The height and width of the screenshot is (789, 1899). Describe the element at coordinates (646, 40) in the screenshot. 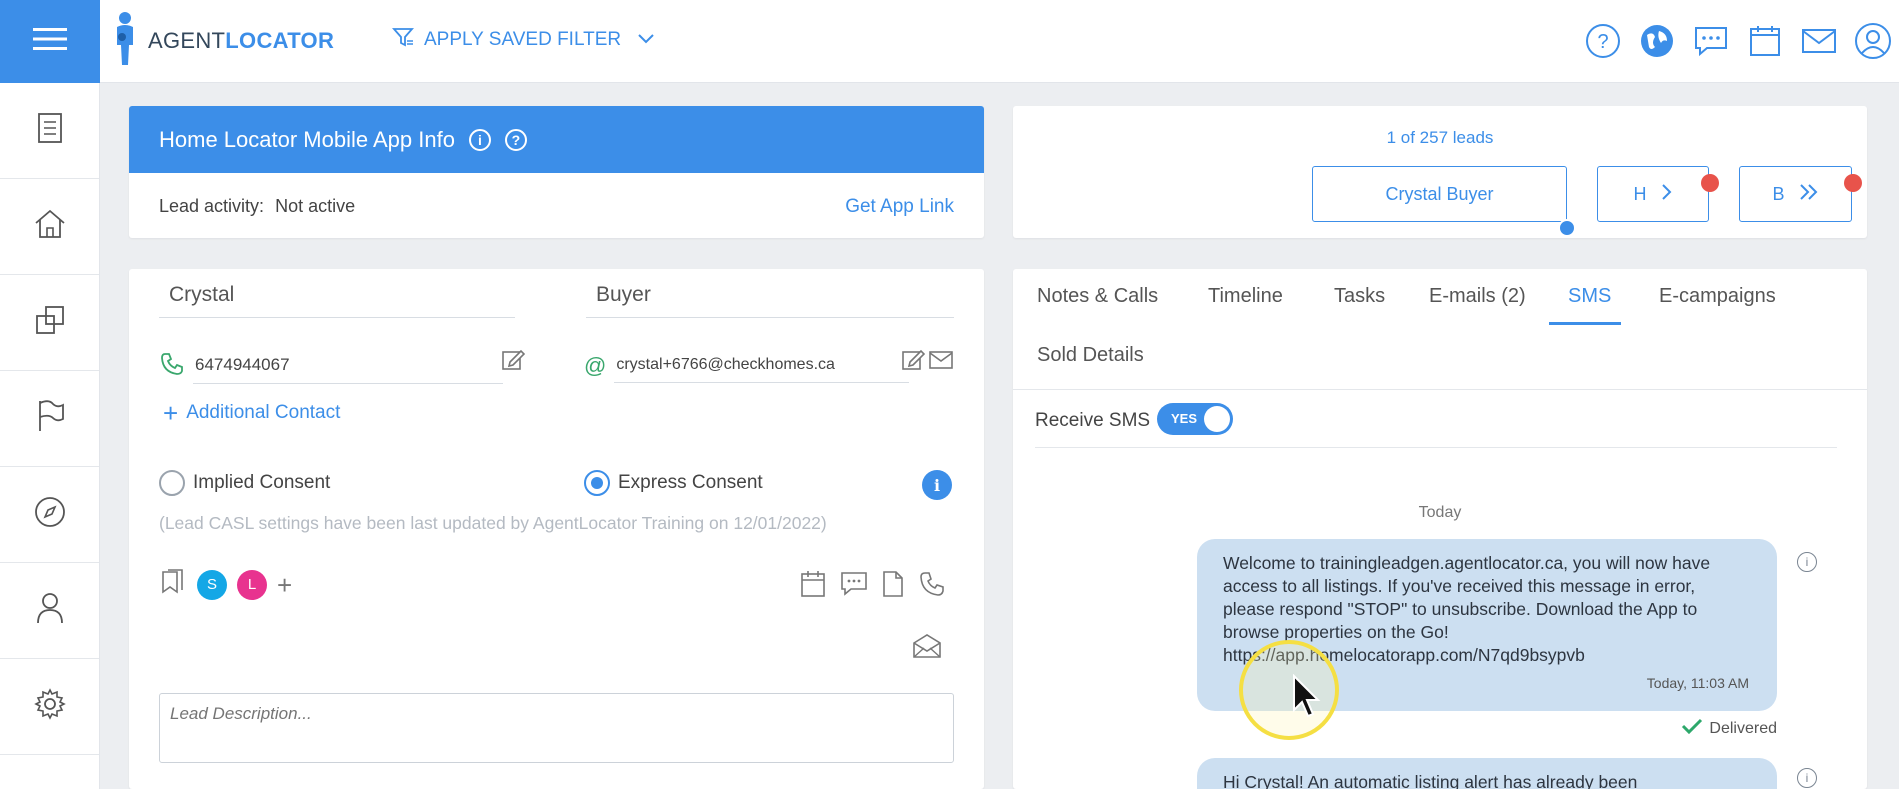

I see `chevron-down-icon` at that location.